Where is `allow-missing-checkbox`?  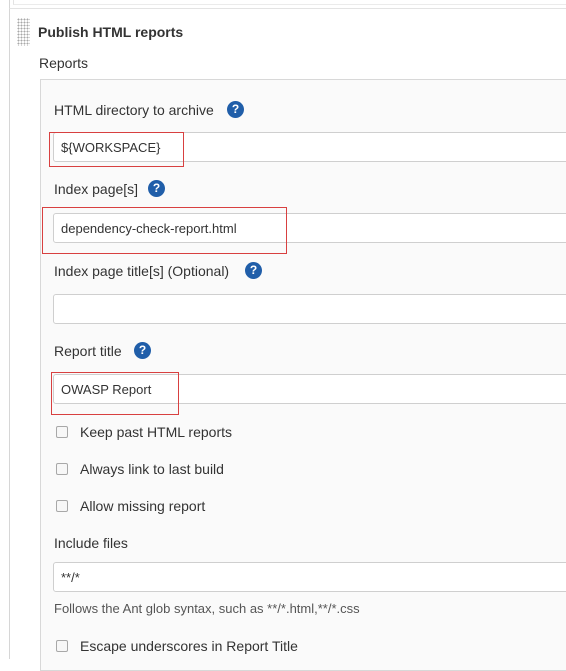
allow-missing-checkbox is located at coordinates (62, 506).